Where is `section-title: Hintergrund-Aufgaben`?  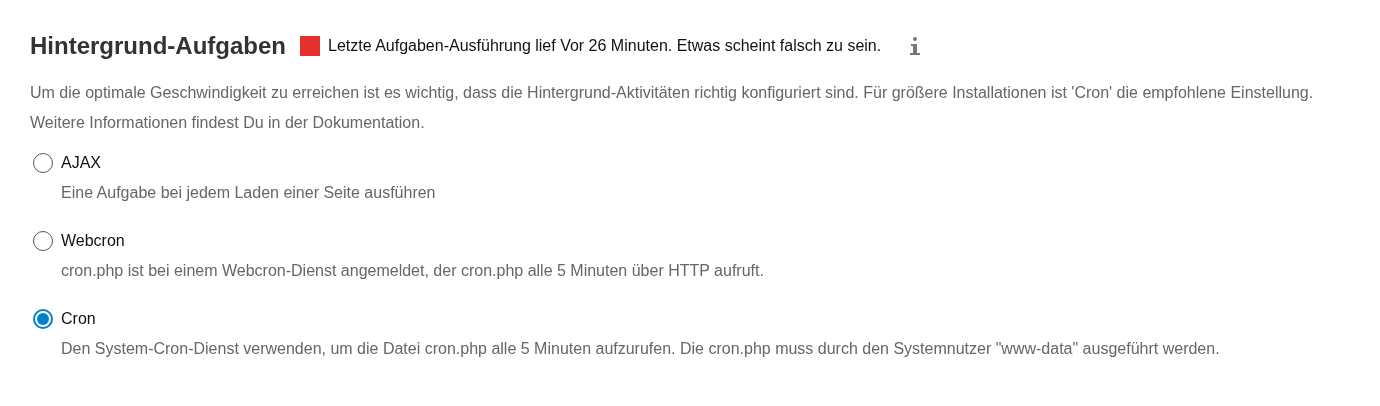 section-title: Hintergrund-Aufgaben is located at coordinates (158, 46).